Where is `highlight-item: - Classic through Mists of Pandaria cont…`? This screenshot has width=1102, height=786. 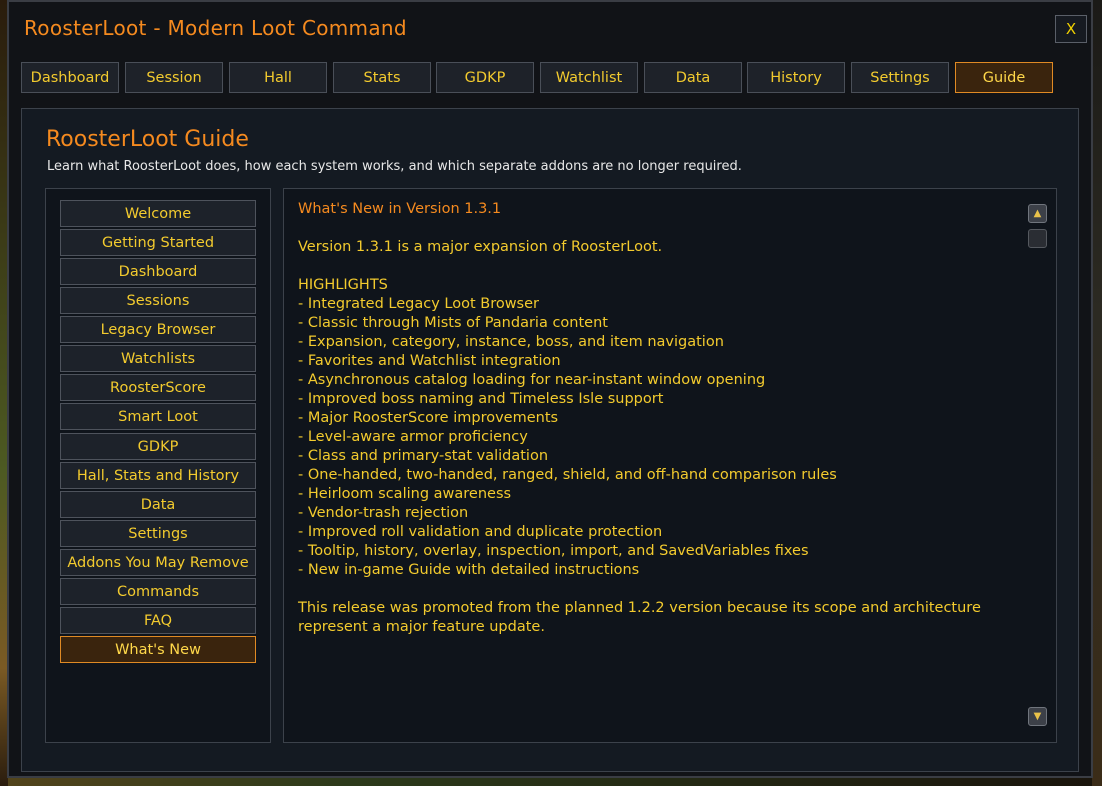 highlight-item: - Classic through Mists of Pandaria cont… is located at coordinates (453, 323).